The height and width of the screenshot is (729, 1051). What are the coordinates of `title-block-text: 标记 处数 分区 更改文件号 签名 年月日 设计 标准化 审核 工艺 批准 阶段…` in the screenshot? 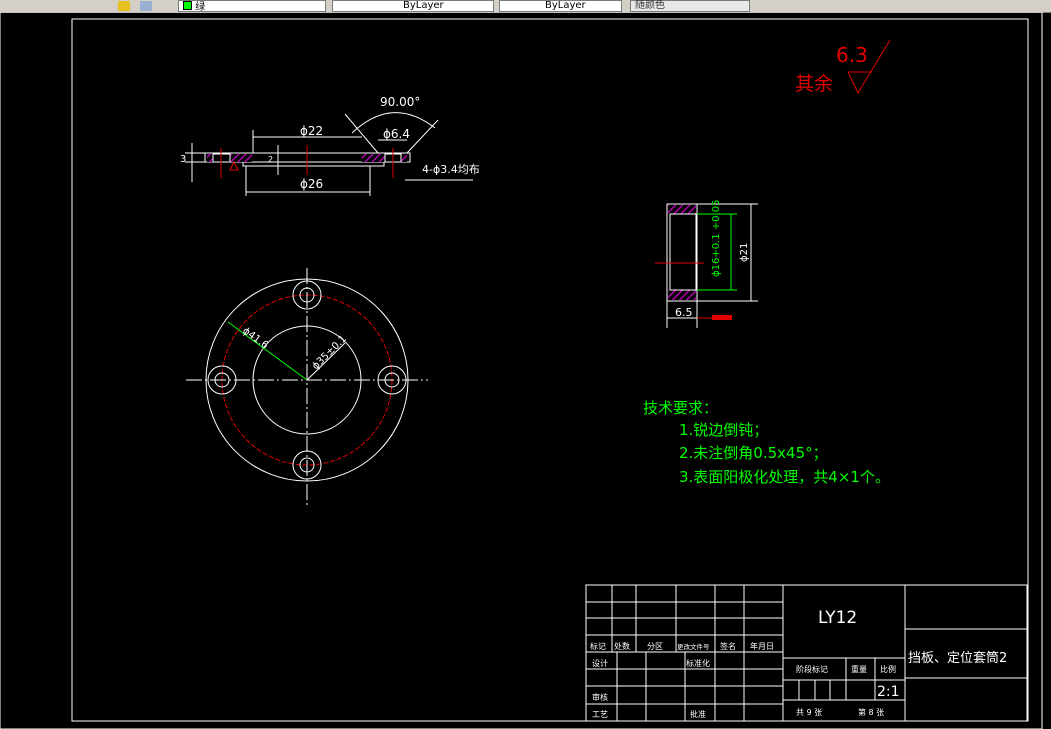 It's located at (798, 663).